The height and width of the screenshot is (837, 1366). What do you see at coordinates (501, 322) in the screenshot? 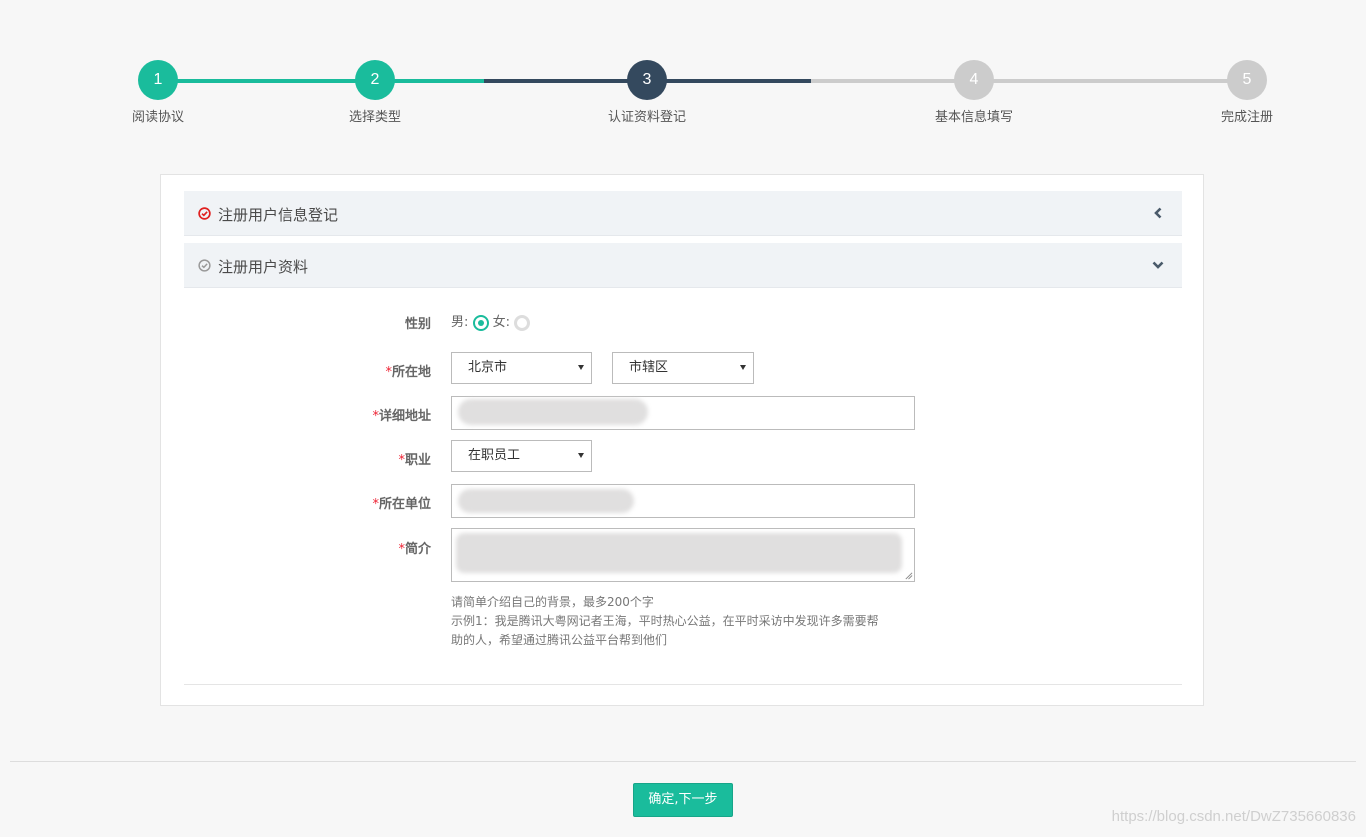
I see `female-label: 女:` at bounding box center [501, 322].